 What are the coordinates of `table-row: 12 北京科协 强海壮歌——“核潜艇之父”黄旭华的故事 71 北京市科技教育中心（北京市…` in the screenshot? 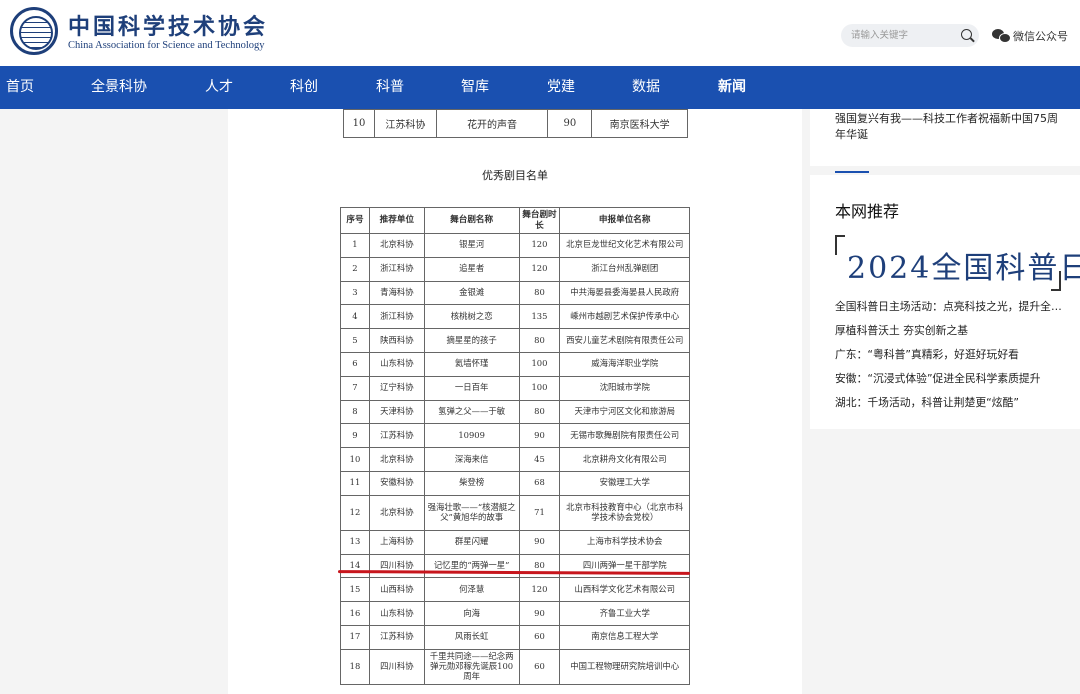 It's located at (515, 512).